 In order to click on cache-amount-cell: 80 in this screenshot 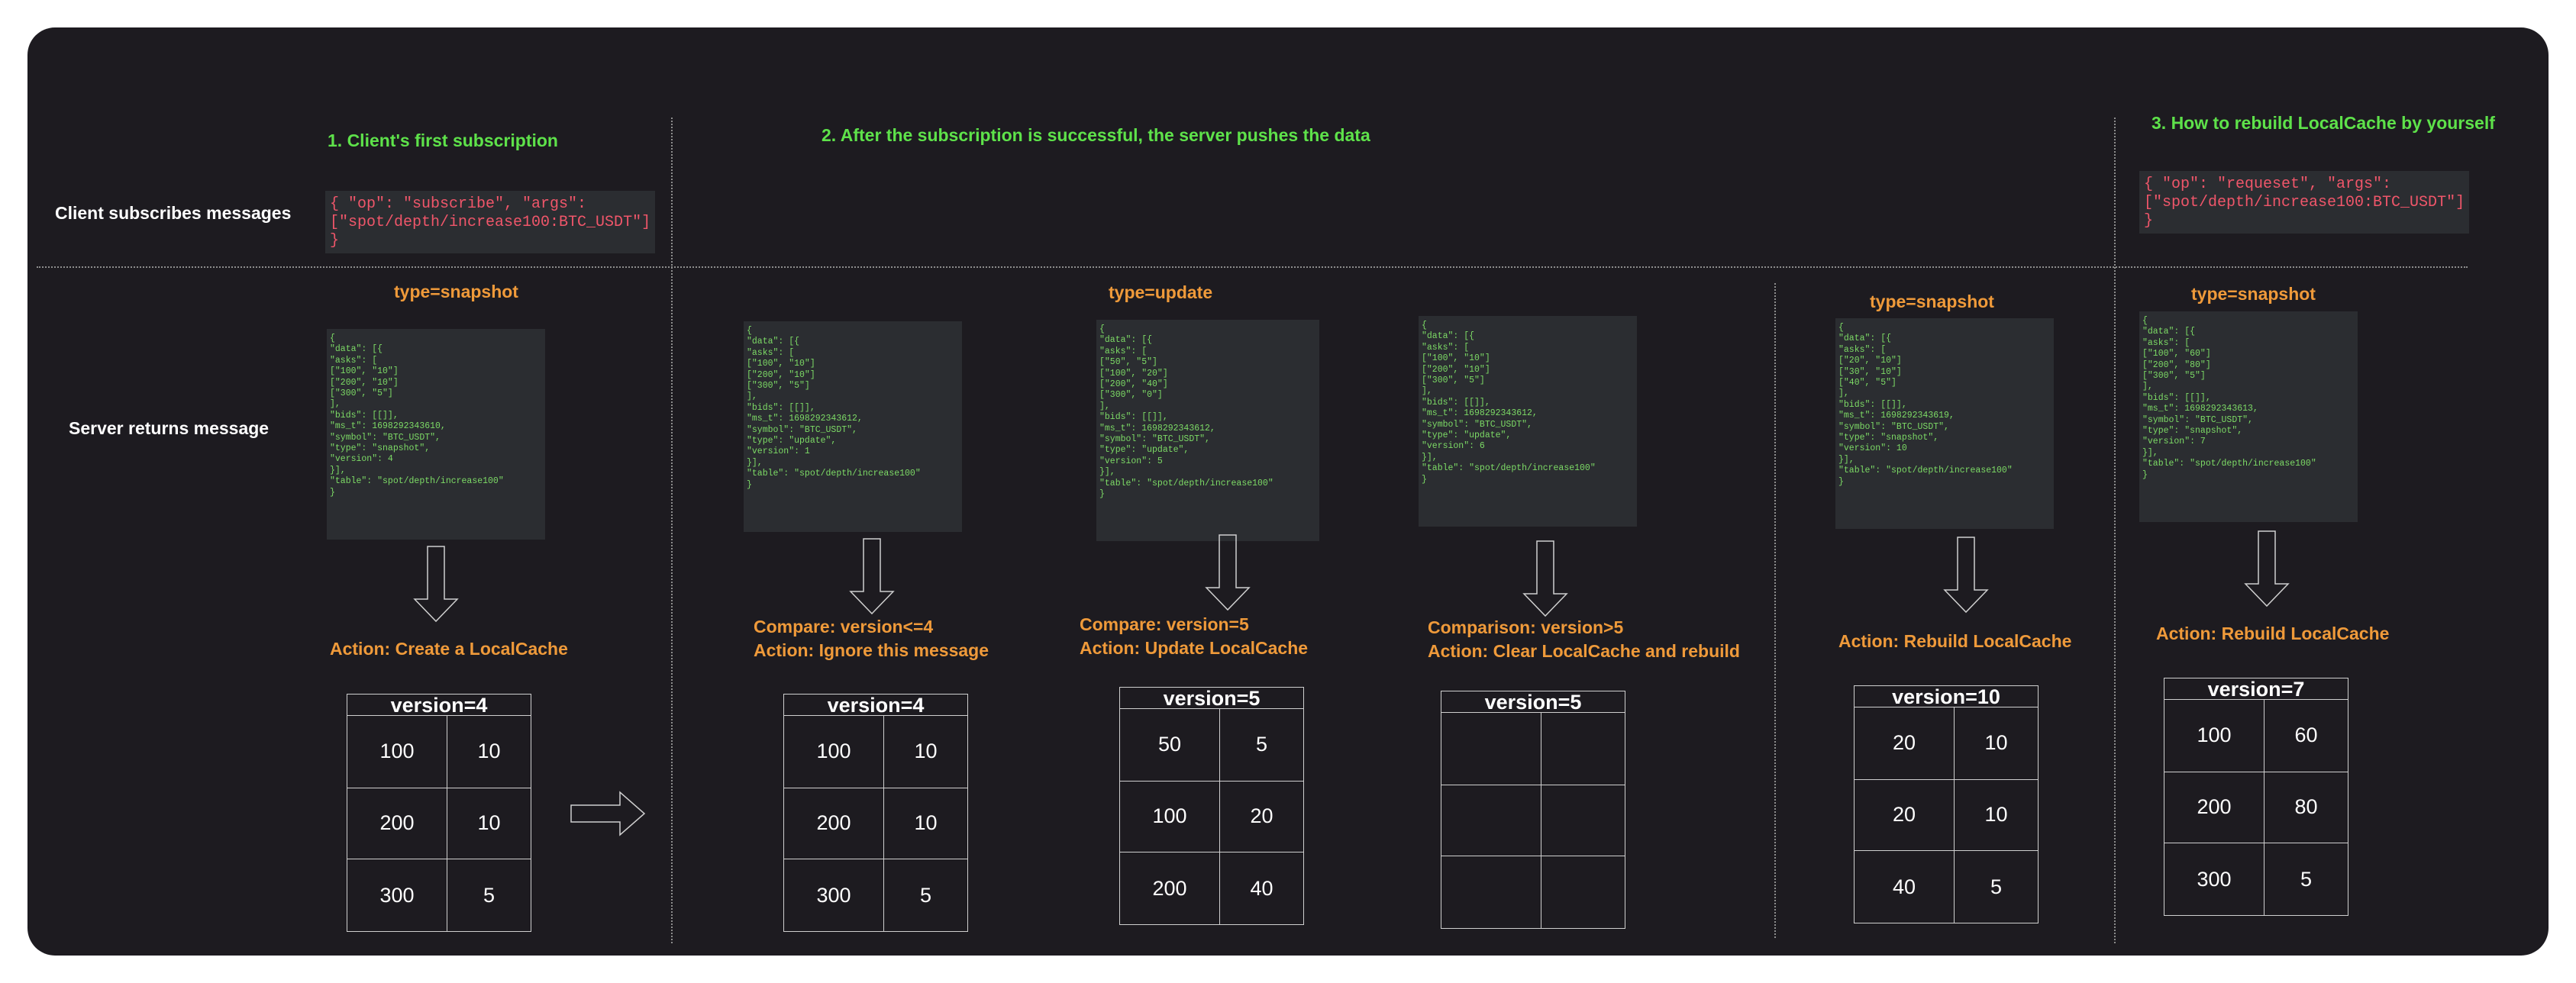, I will do `click(2306, 807)`.